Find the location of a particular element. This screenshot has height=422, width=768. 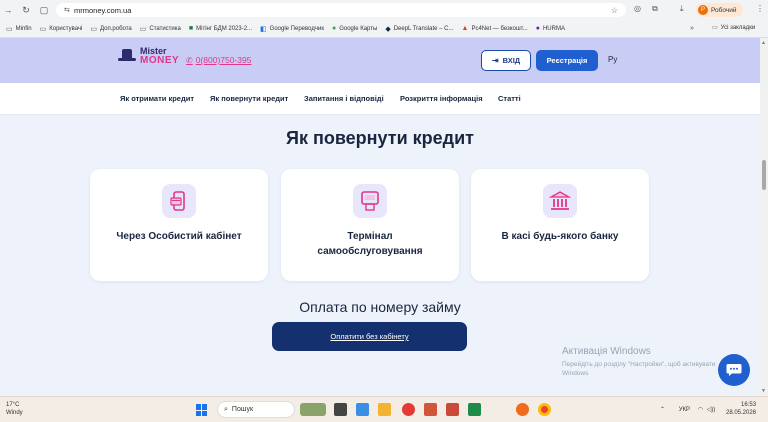

widgets-icon is located at coordinates (313, 409).